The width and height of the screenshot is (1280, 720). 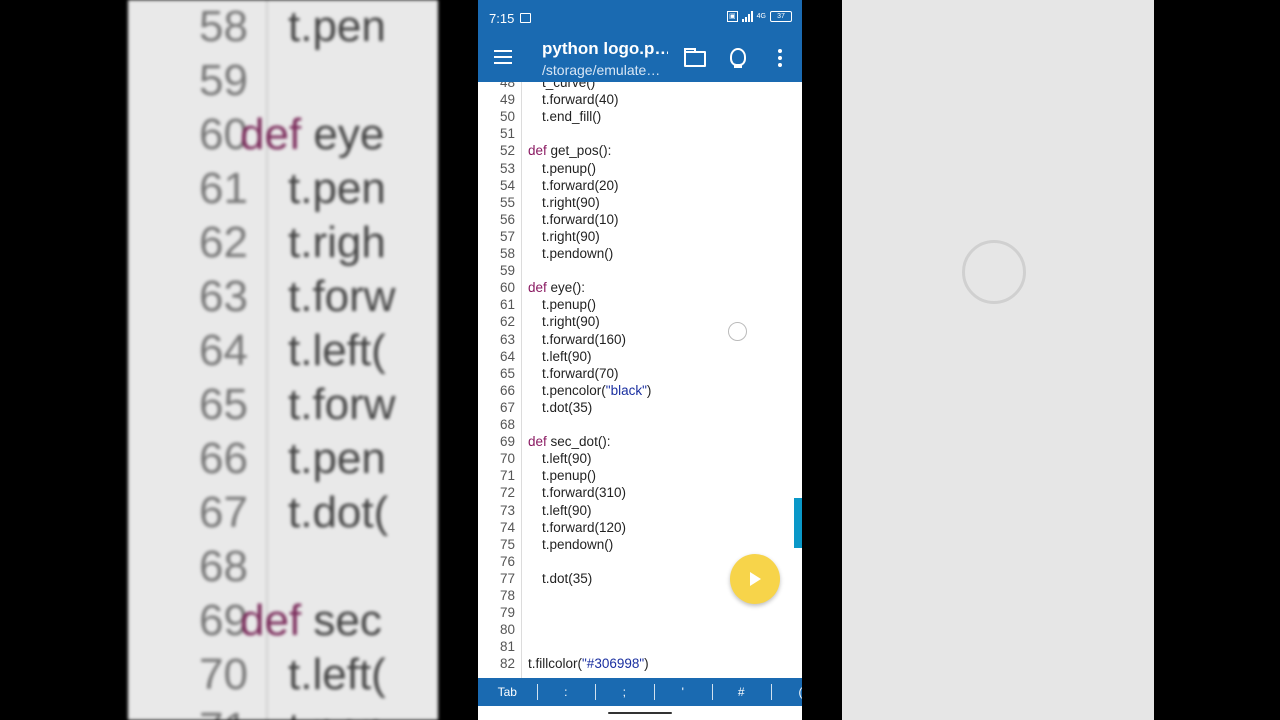 I want to click on background-keyword: def, so click(x=271, y=620).